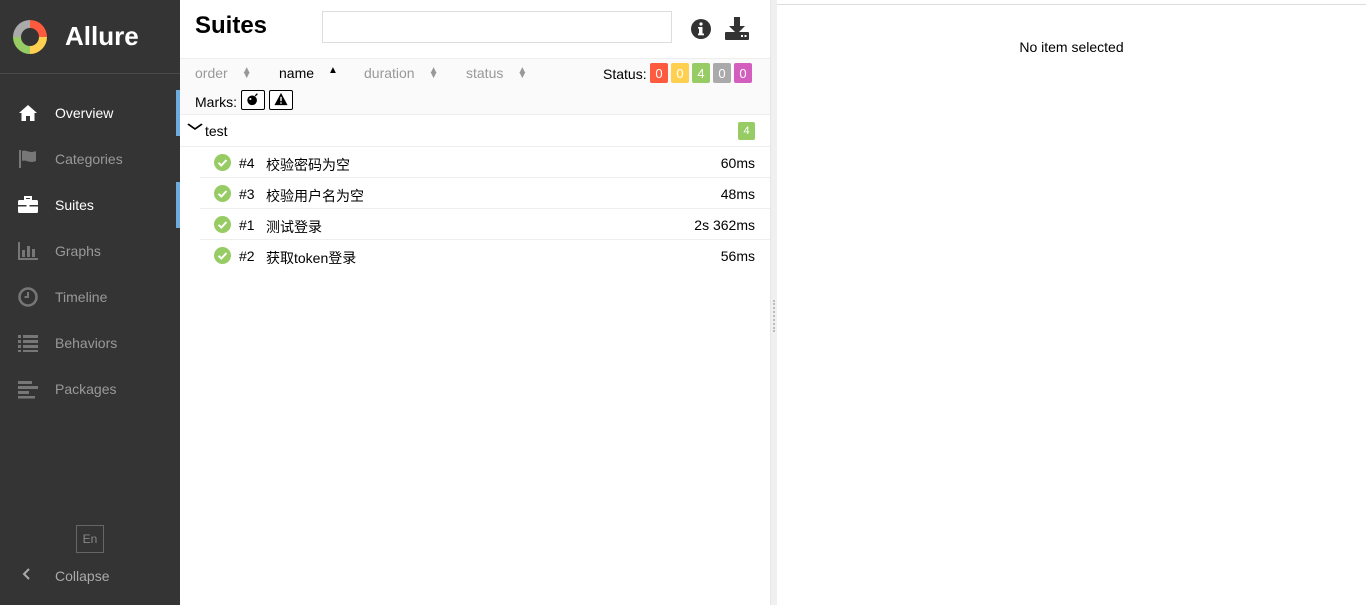  Describe the element at coordinates (90, 539) in the screenshot. I see `language-button: En` at that location.